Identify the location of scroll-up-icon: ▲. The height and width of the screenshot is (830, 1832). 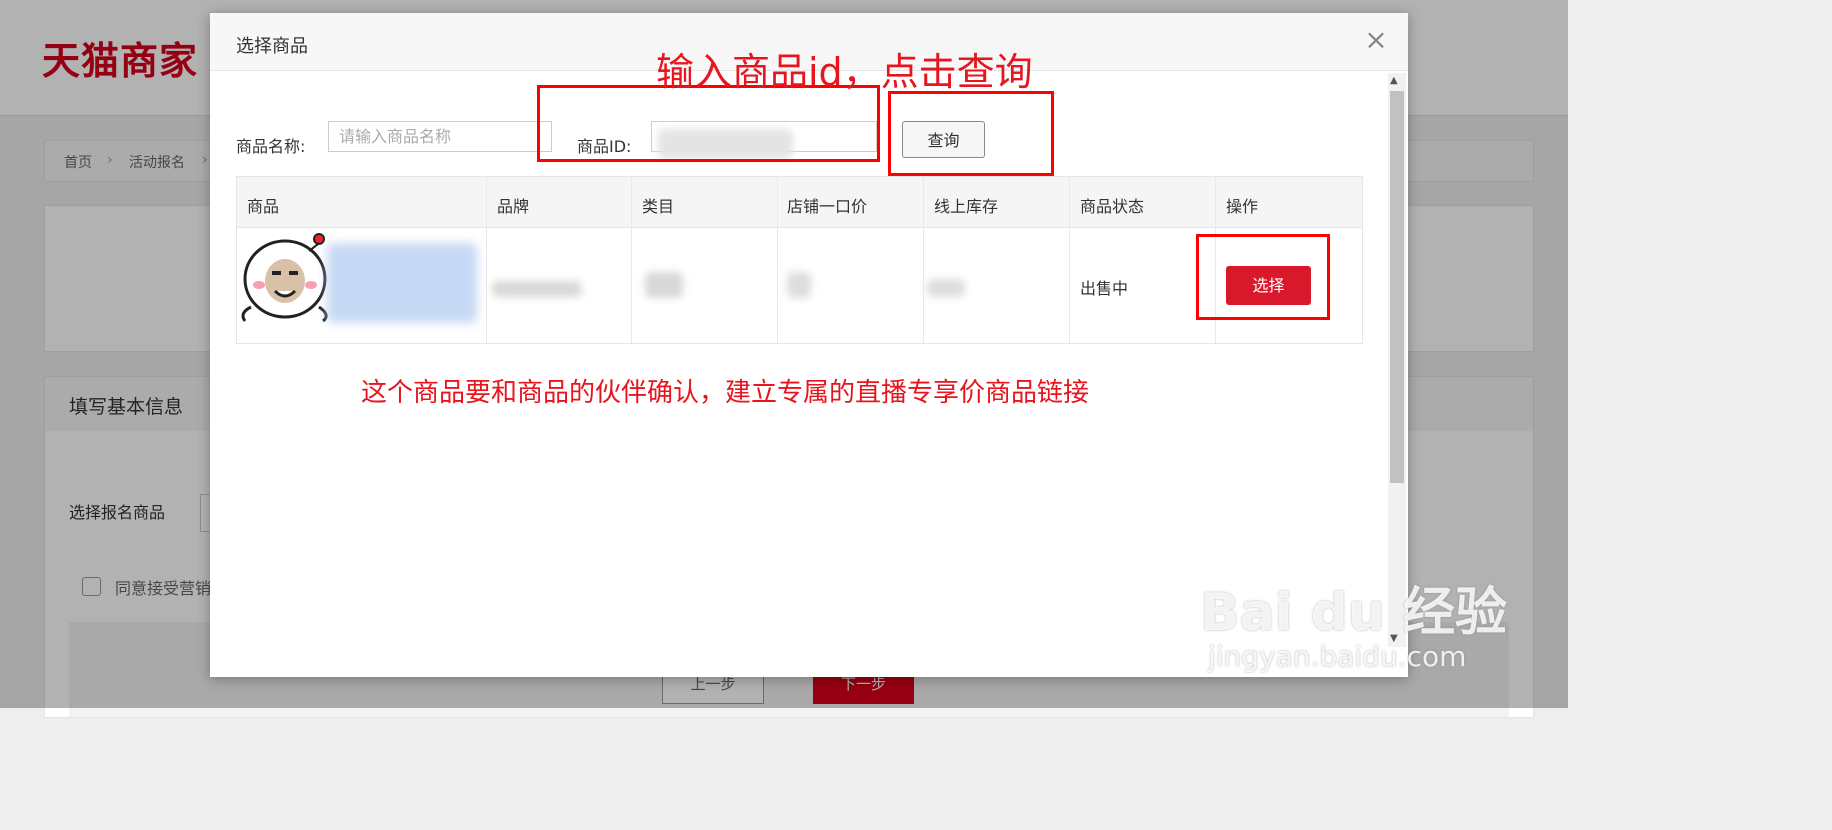
(1394, 80).